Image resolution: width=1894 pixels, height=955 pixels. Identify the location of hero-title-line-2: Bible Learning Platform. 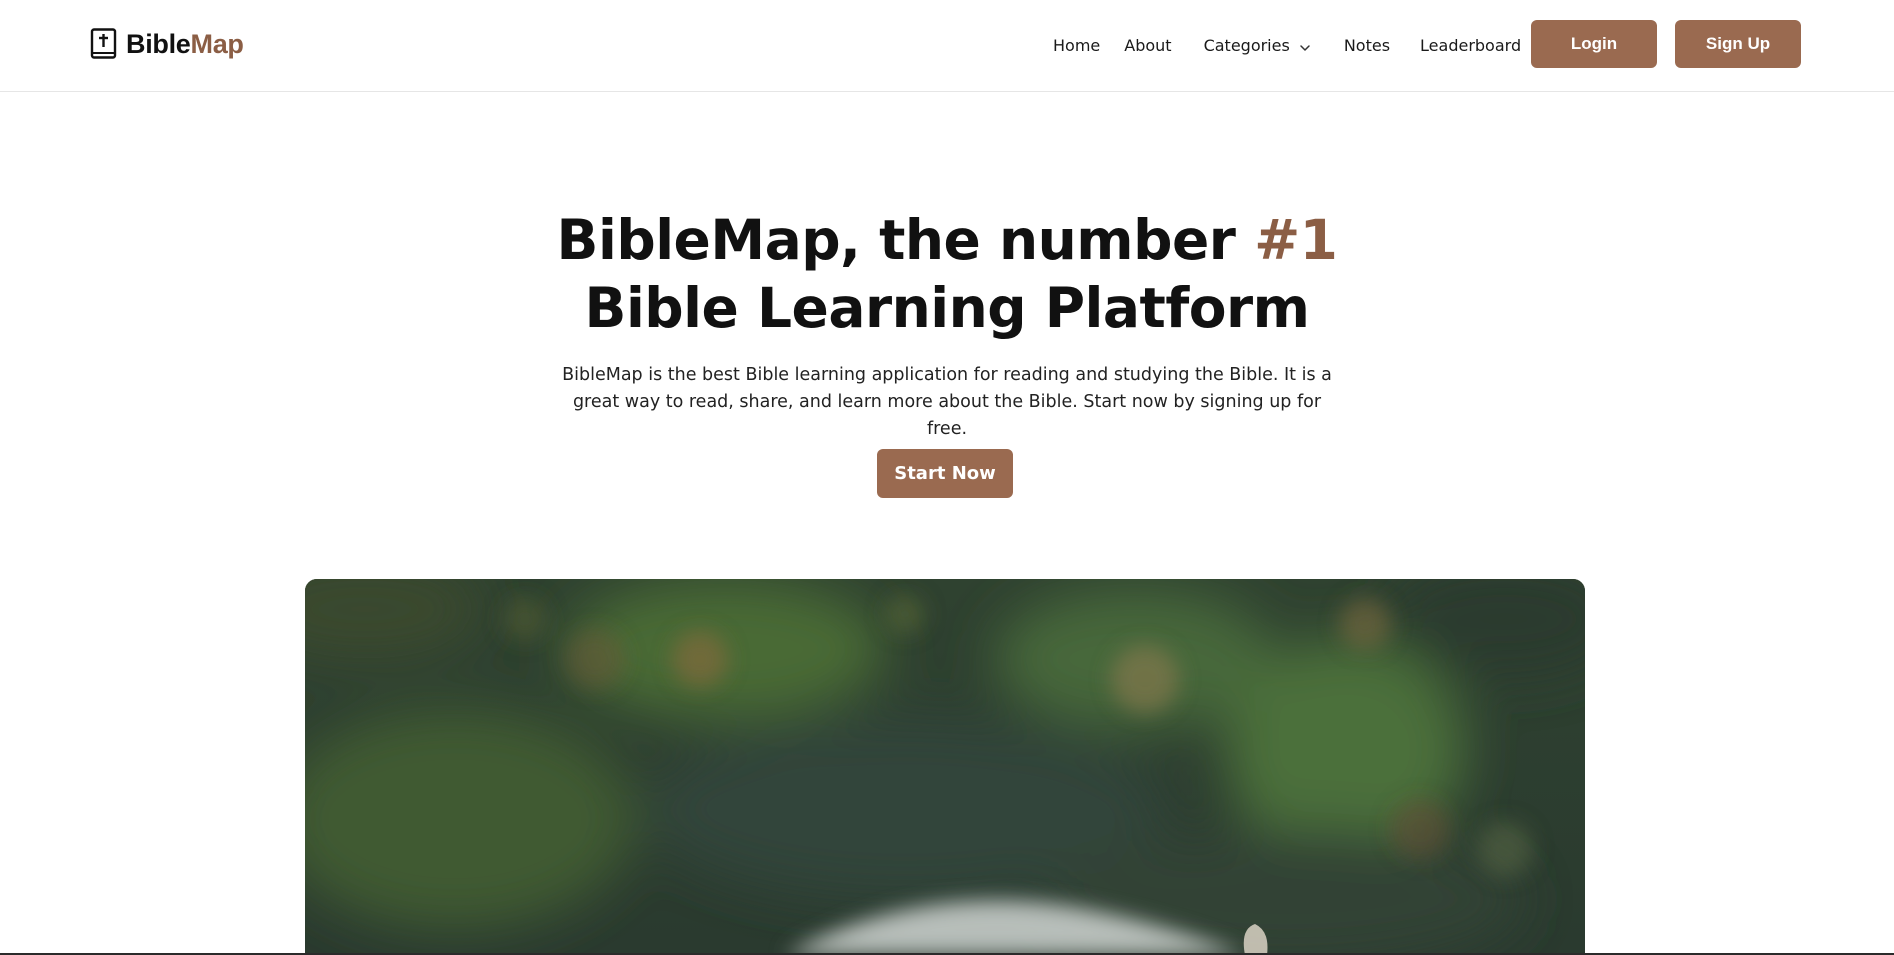
(947, 308).